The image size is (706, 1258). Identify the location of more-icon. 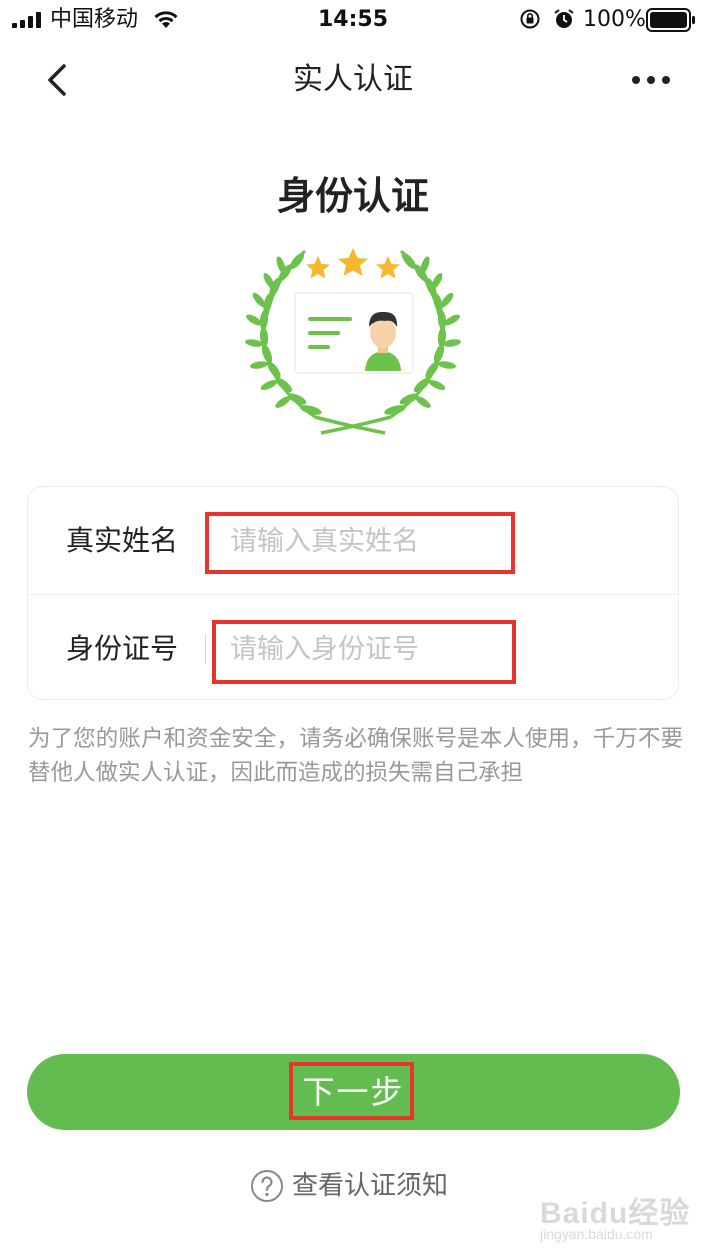
(651, 80).